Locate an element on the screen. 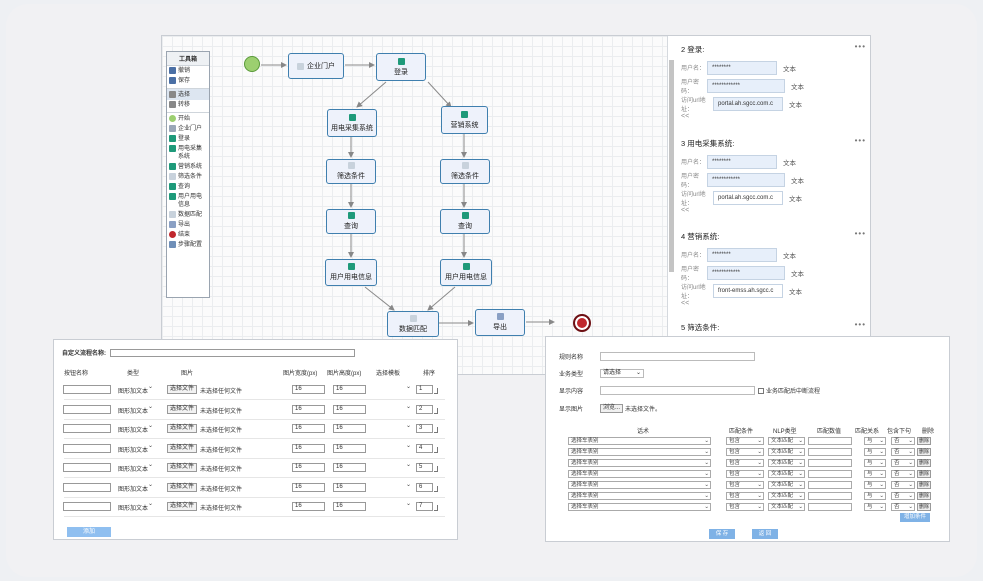  node-login: 登录 is located at coordinates (401, 67).